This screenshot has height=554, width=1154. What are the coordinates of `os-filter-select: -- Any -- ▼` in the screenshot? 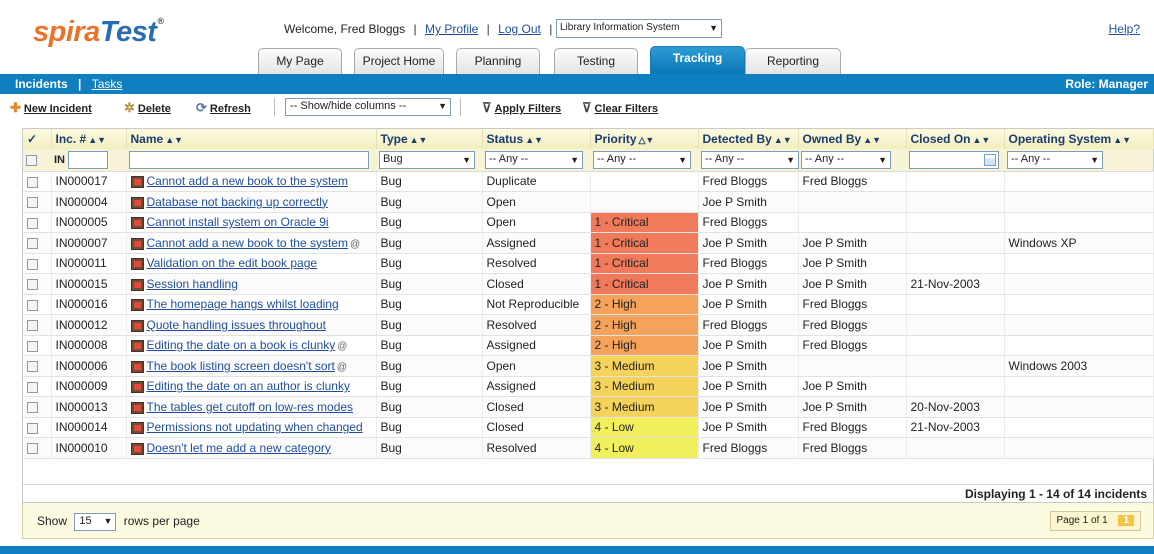 It's located at (1055, 159).